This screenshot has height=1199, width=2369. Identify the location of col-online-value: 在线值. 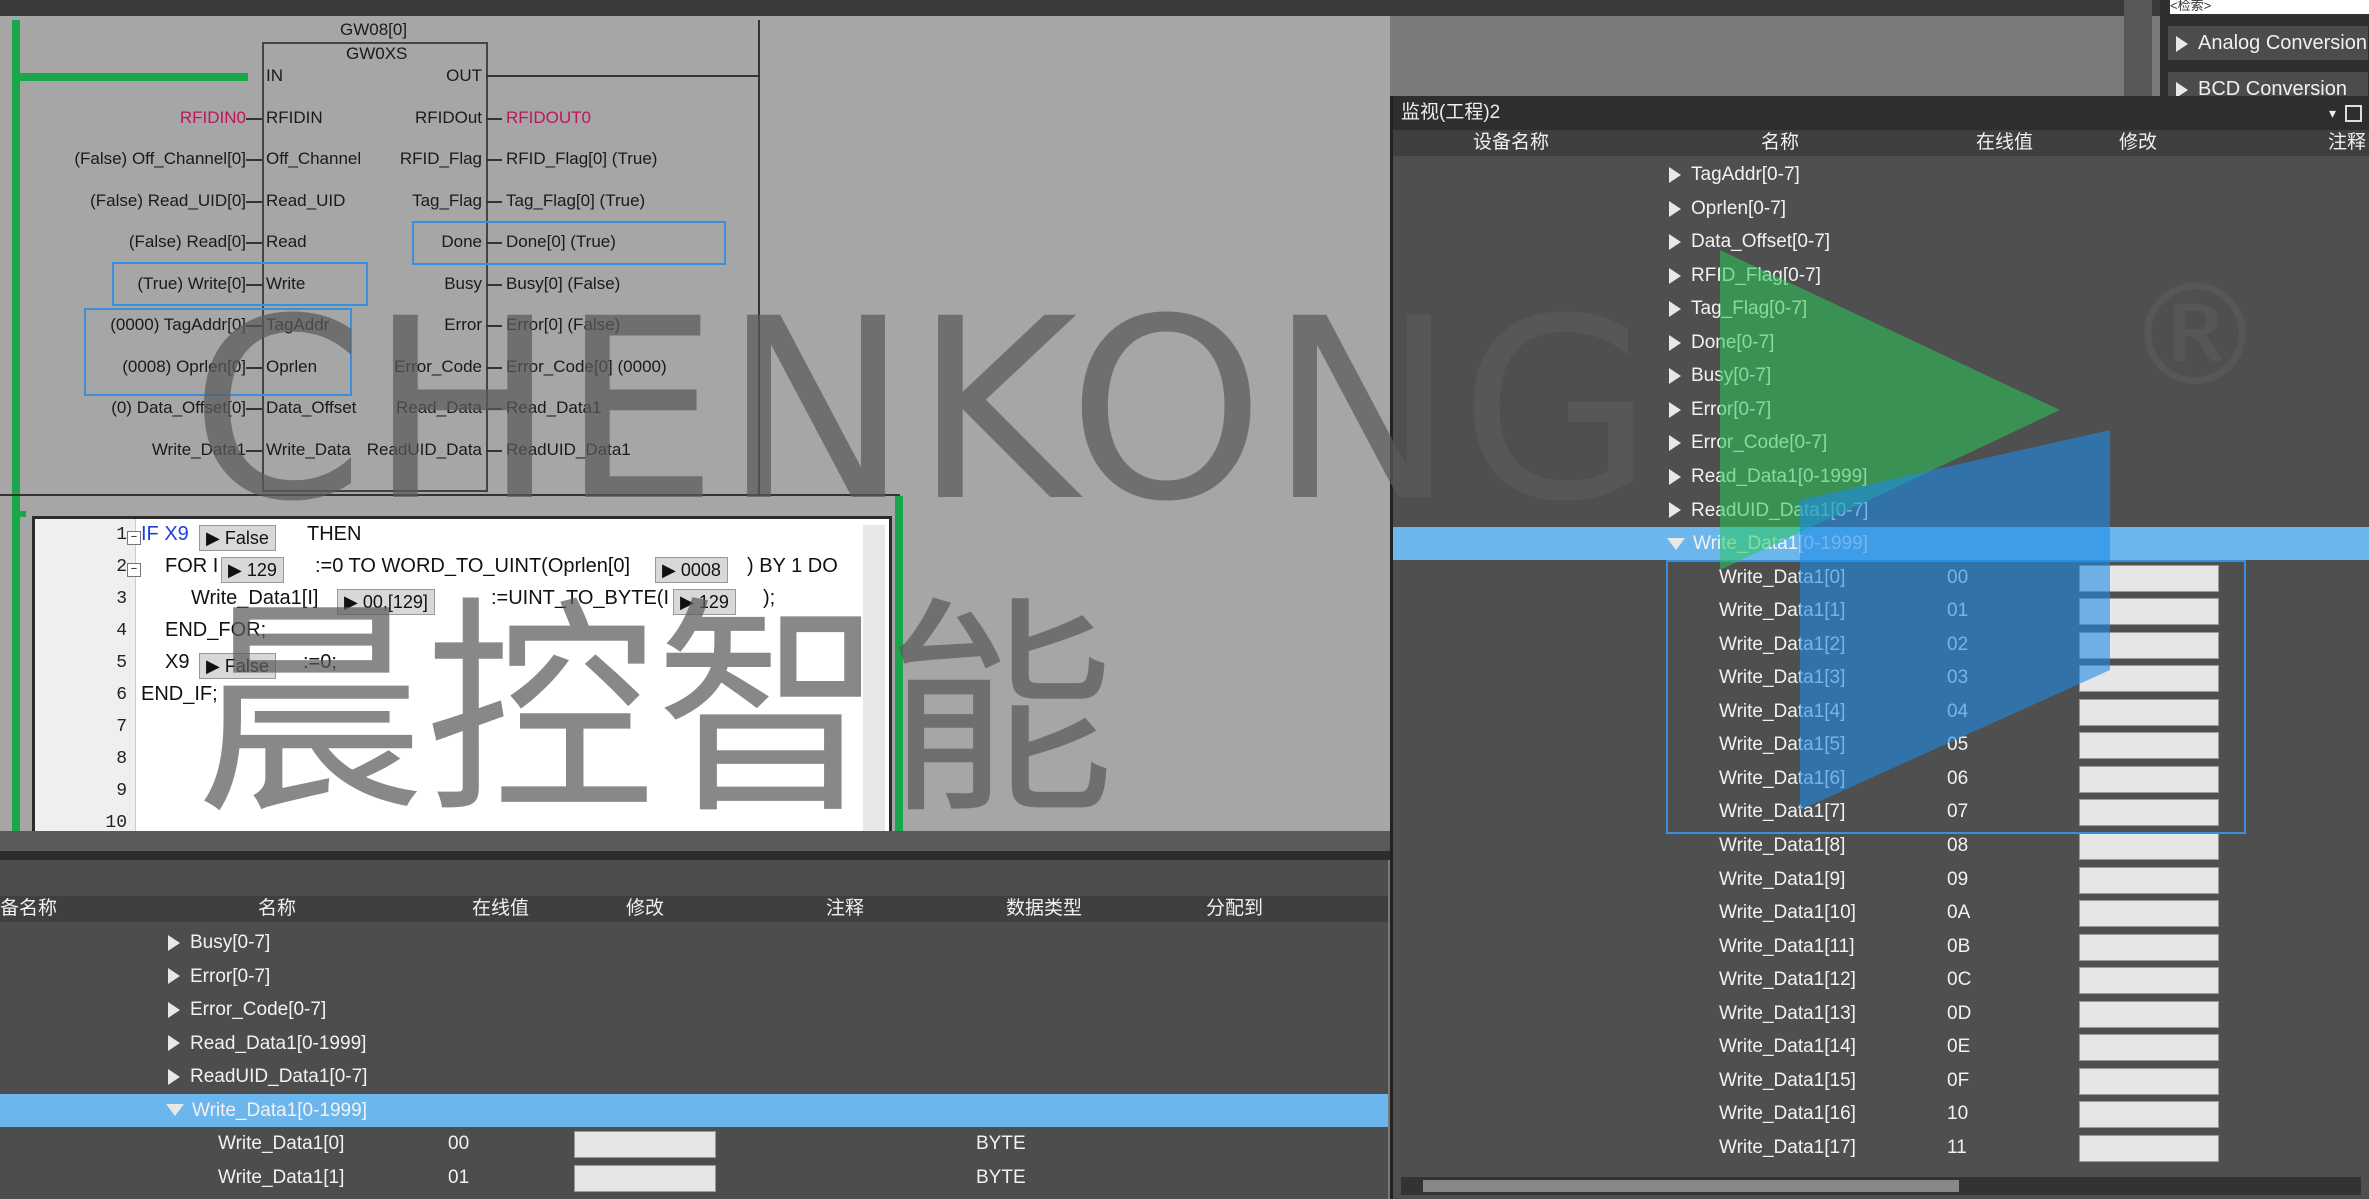
(500, 909).